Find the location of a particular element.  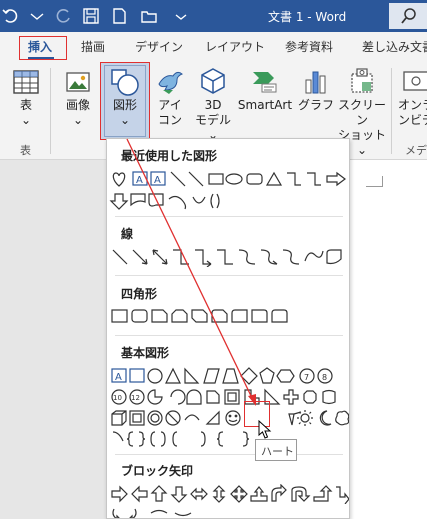

smartart-button: SmartArt is located at coordinates (265, 89).